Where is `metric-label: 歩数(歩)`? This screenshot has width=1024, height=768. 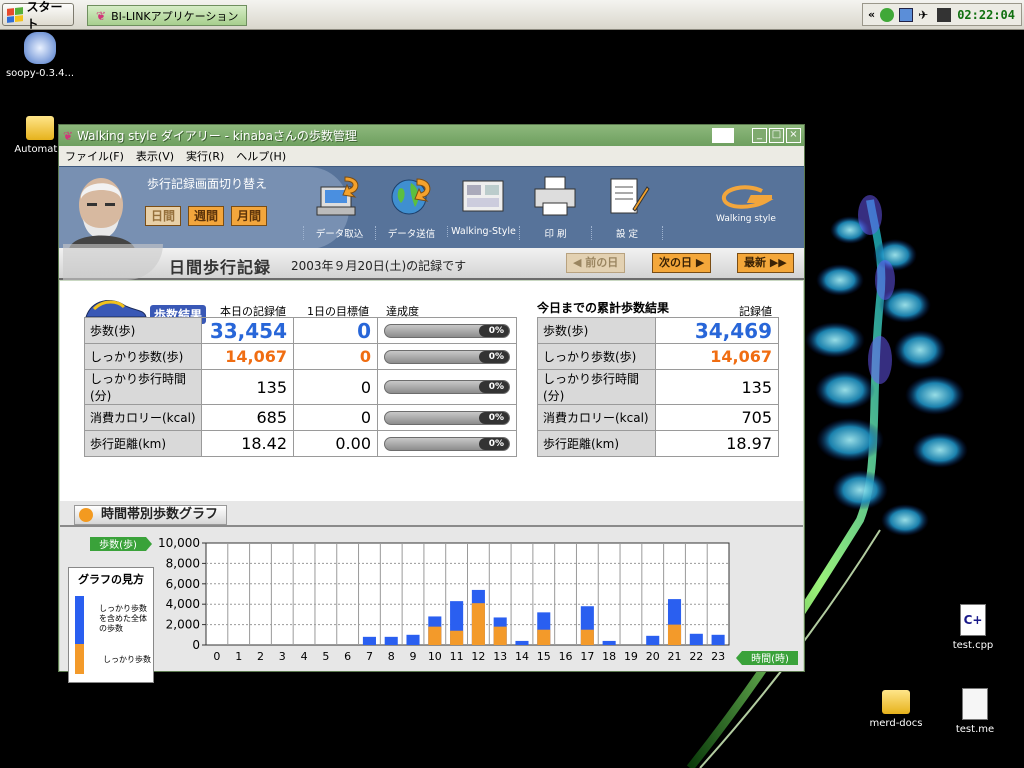
metric-label: 歩数(歩) is located at coordinates (596, 330).